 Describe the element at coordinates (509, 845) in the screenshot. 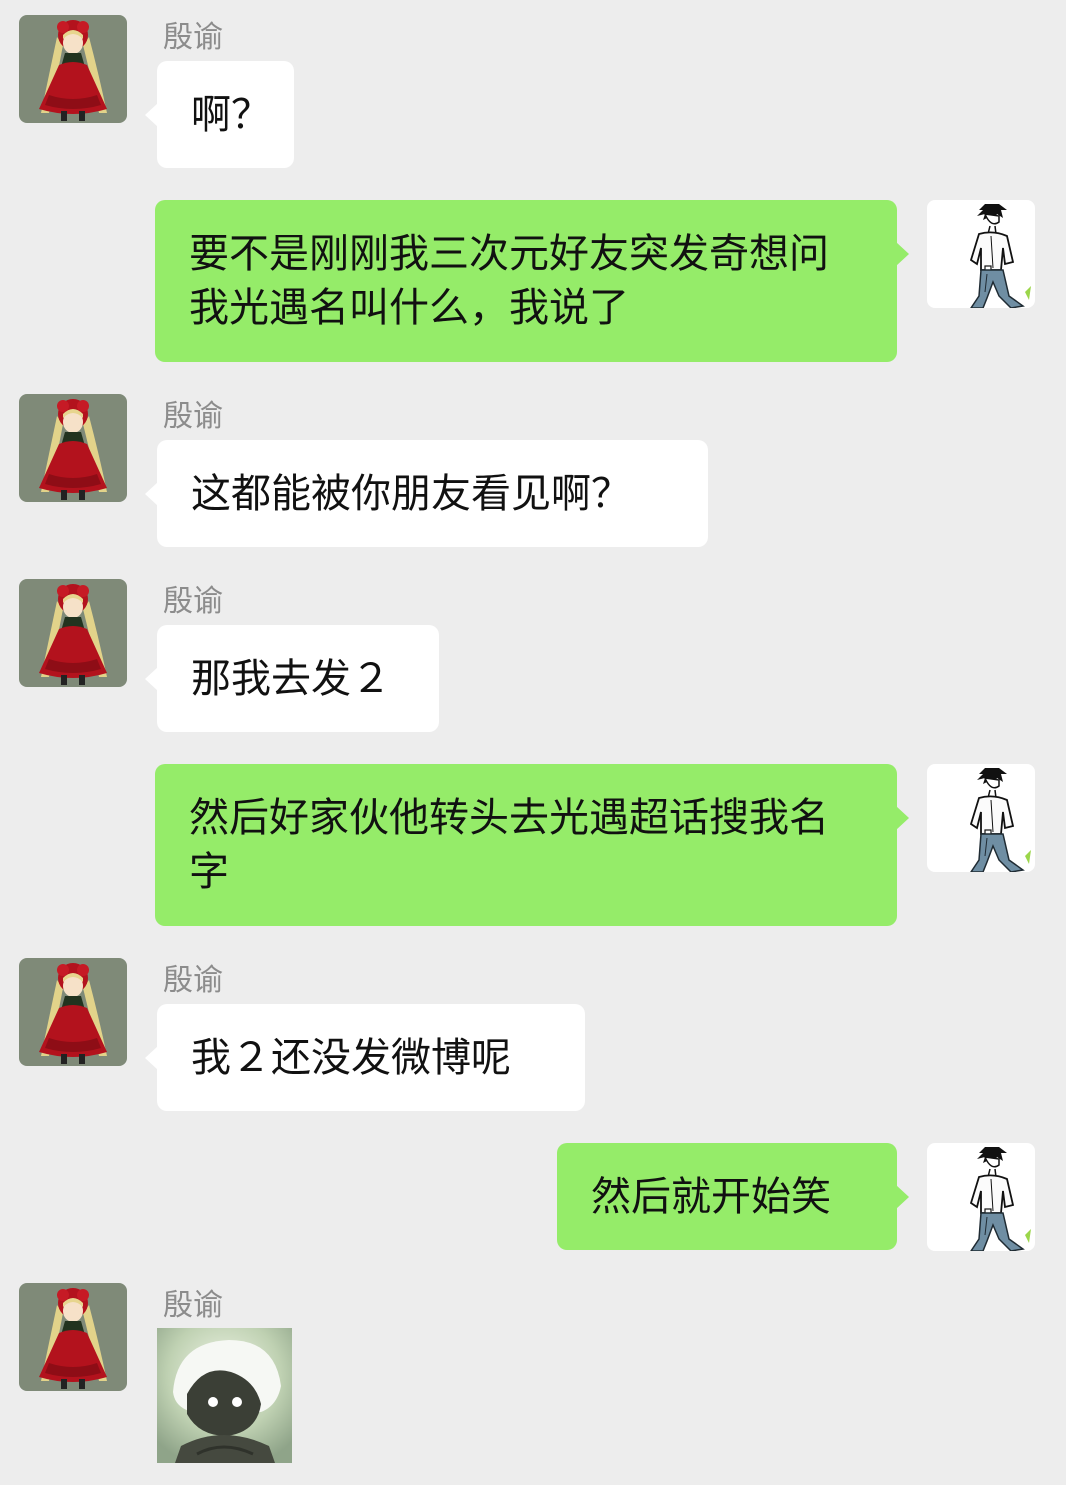

I see `message-text: 然后好家伙他转头去光遇超话搜我名字` at that location.